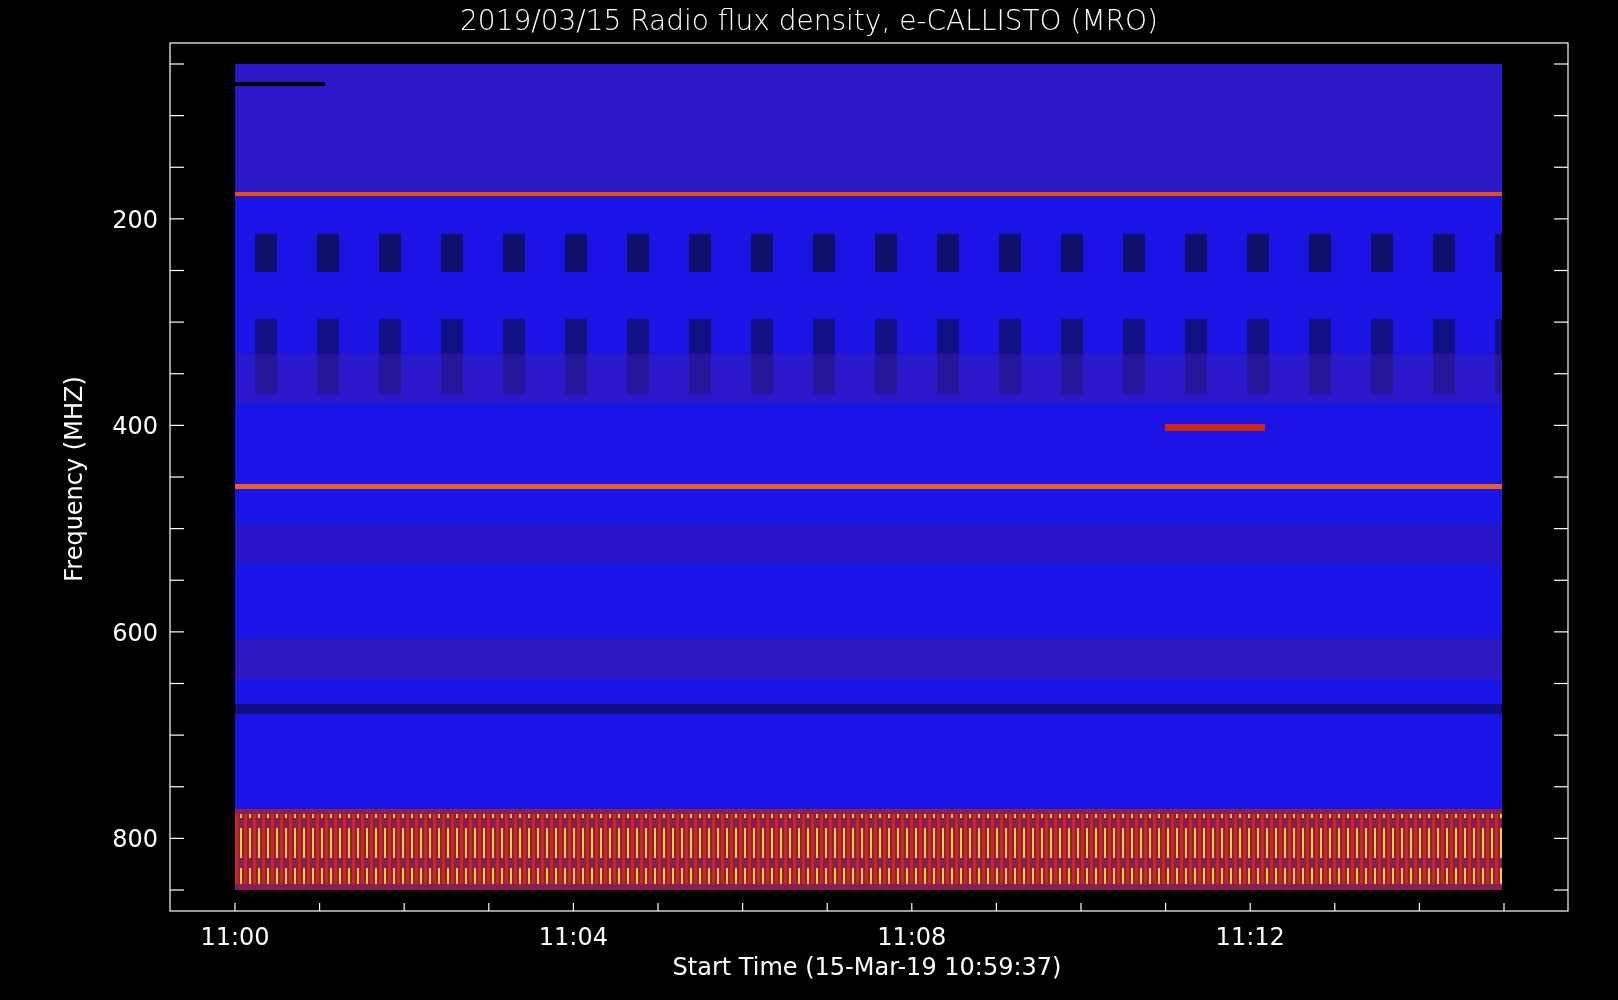 The width and height of the screenshot is (1618, 1000). Describe the element at coordinates (235, 937) in the screenshot. I see `x-tick-label: 11:00` at that location.